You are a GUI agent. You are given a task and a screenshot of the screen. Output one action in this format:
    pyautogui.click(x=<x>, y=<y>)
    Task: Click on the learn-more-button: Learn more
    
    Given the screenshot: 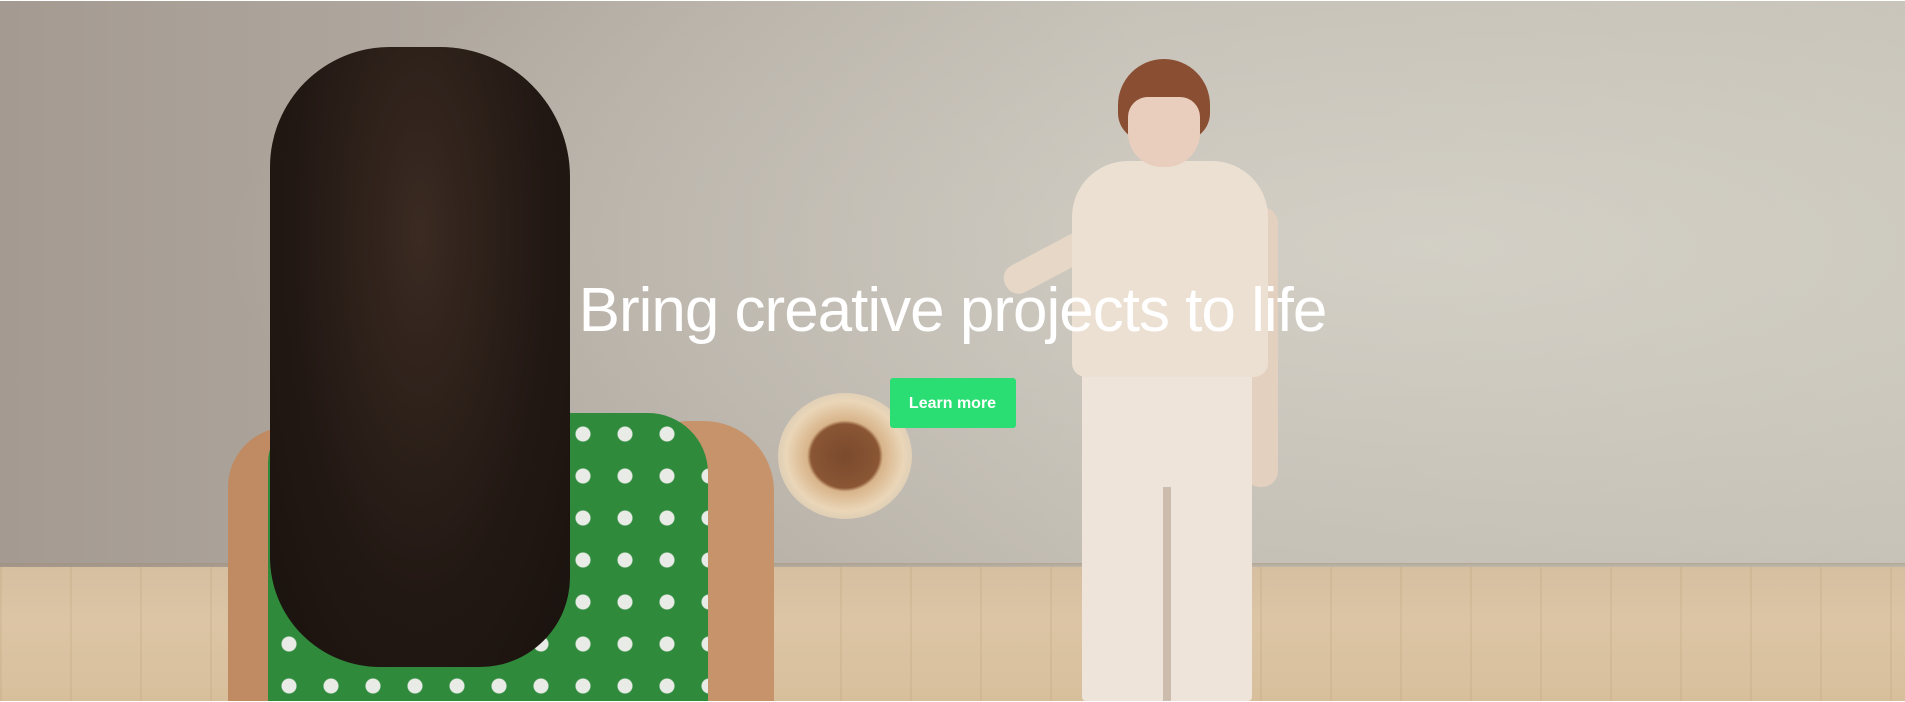 What is the action you would take?
    pyautogui.click(x=952, y=403)
    